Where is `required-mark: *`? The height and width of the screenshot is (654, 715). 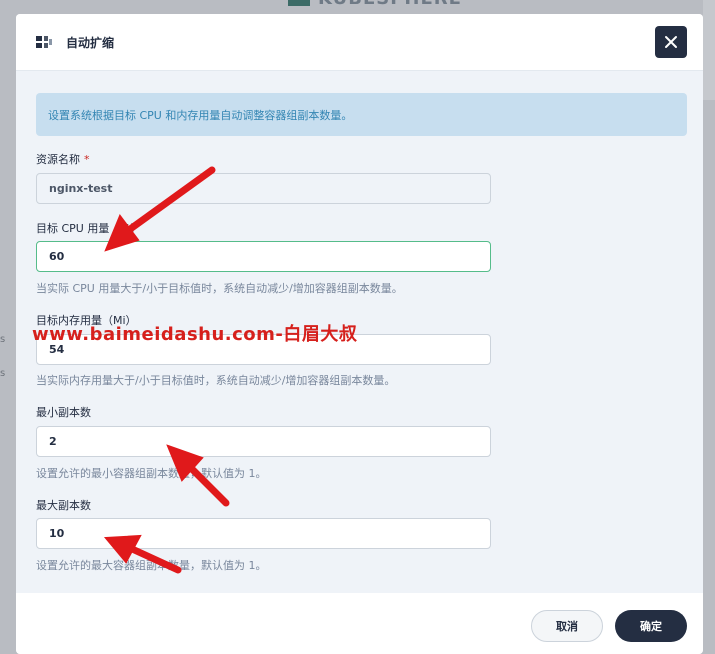 required-mark: * is located at coordinates (87, 159).